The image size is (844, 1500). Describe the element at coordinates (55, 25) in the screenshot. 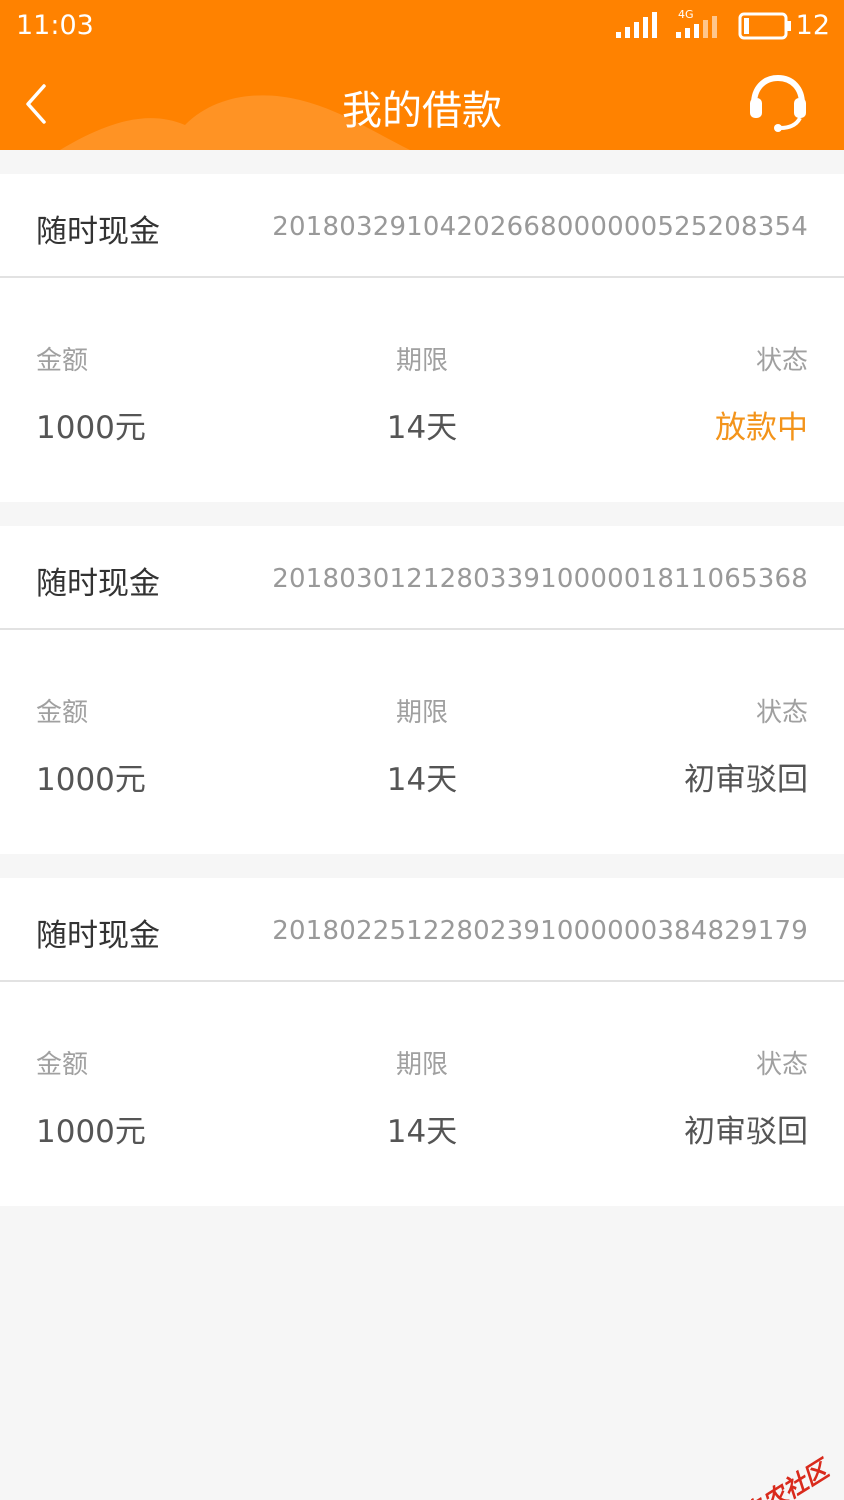

I see `status-time: 11:03` at that location.